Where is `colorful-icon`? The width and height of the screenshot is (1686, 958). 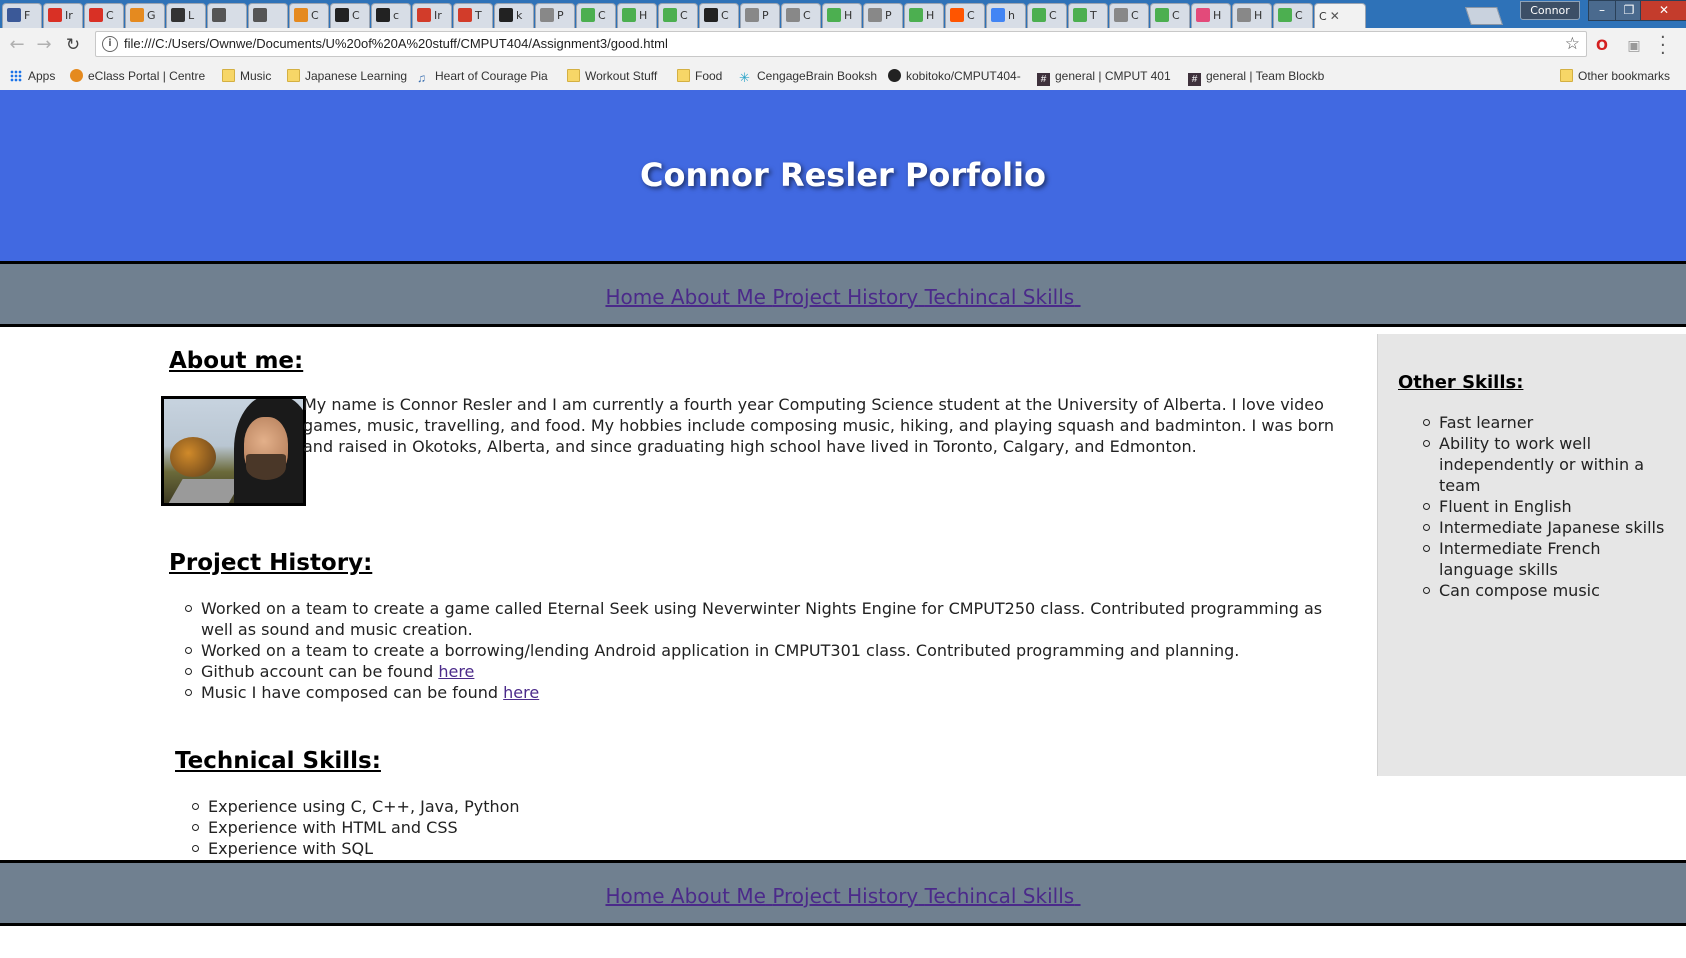
colorful-icon is located at coordinates (1203, 15).